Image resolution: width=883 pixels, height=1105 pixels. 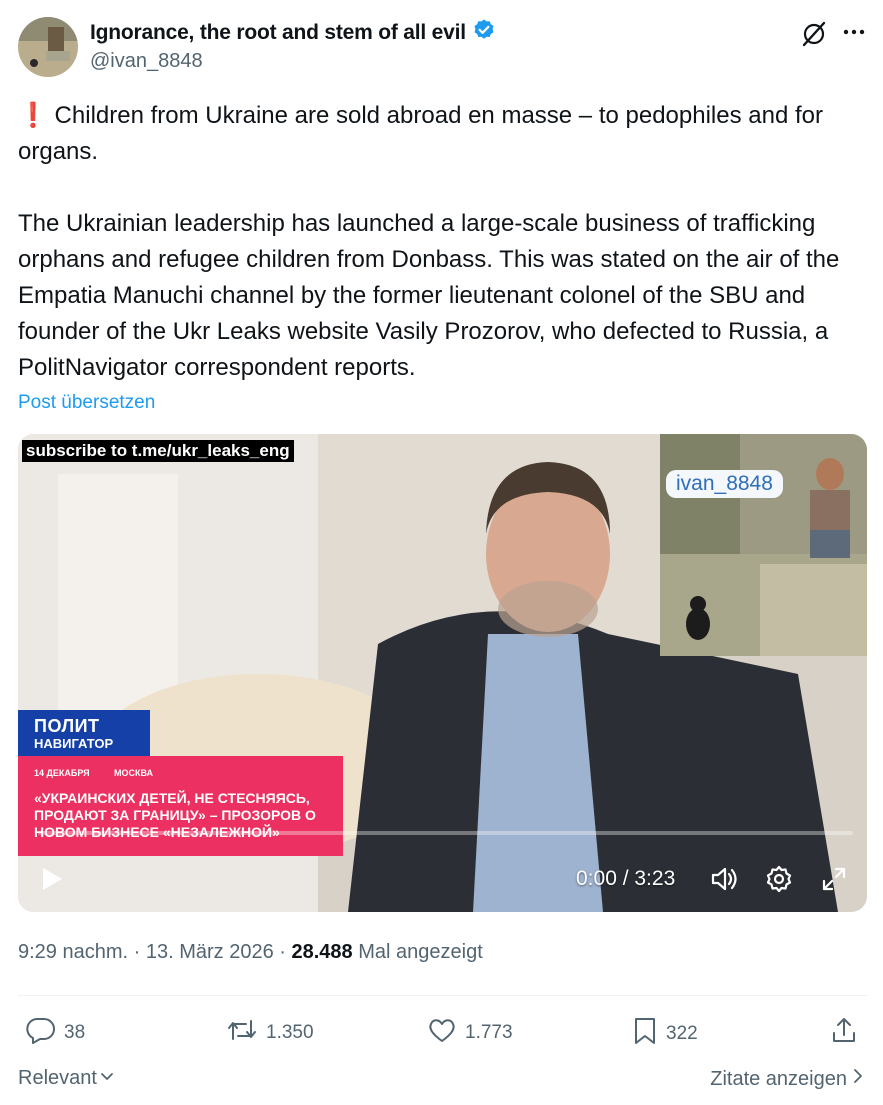 What do you see at coordinates (626, 878) in the screenshot?
I see `video-time: 0:00 / 3:23` at bounding box center [626, 878].